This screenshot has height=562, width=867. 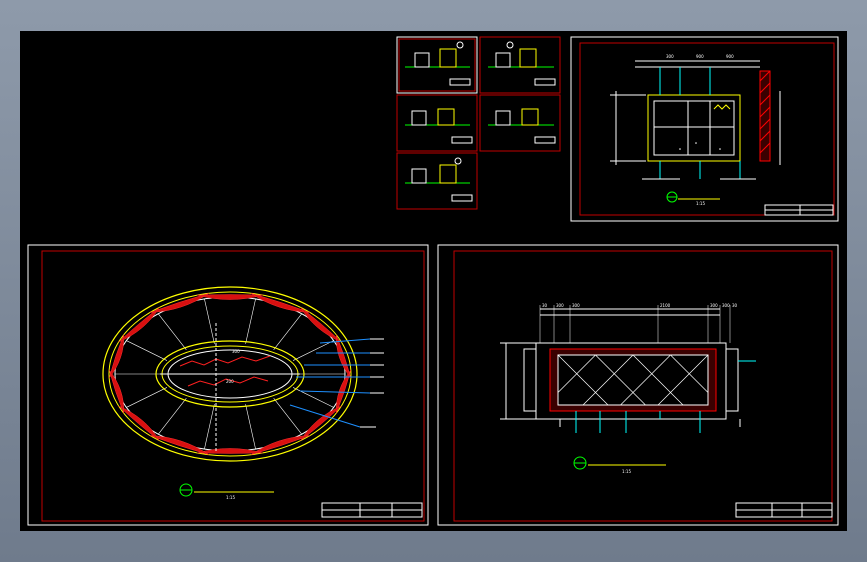 What do you see at coordinates (700, 56) in the screenshot?
I see `elev-dim-2: 900` at bounding box center [700, 56].